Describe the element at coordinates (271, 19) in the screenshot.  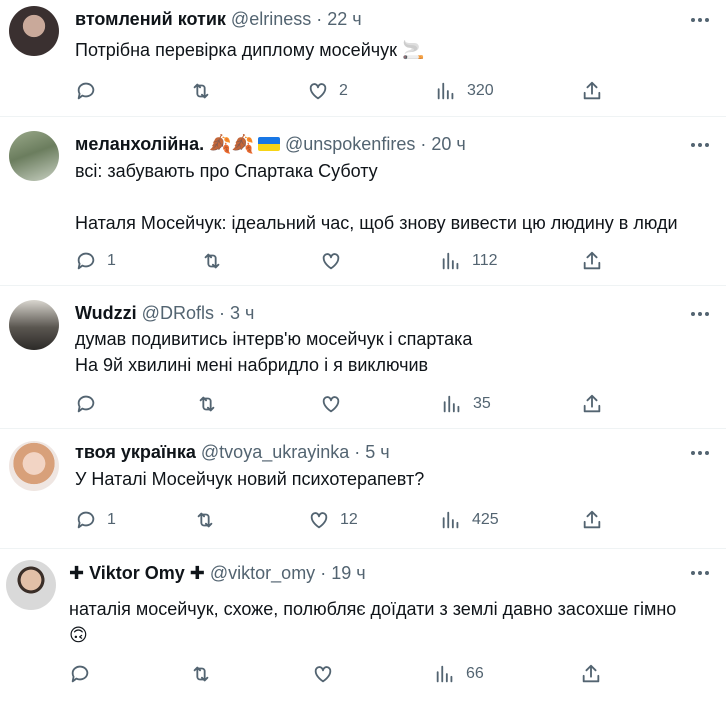
I see `handle: @elriness` at that location.